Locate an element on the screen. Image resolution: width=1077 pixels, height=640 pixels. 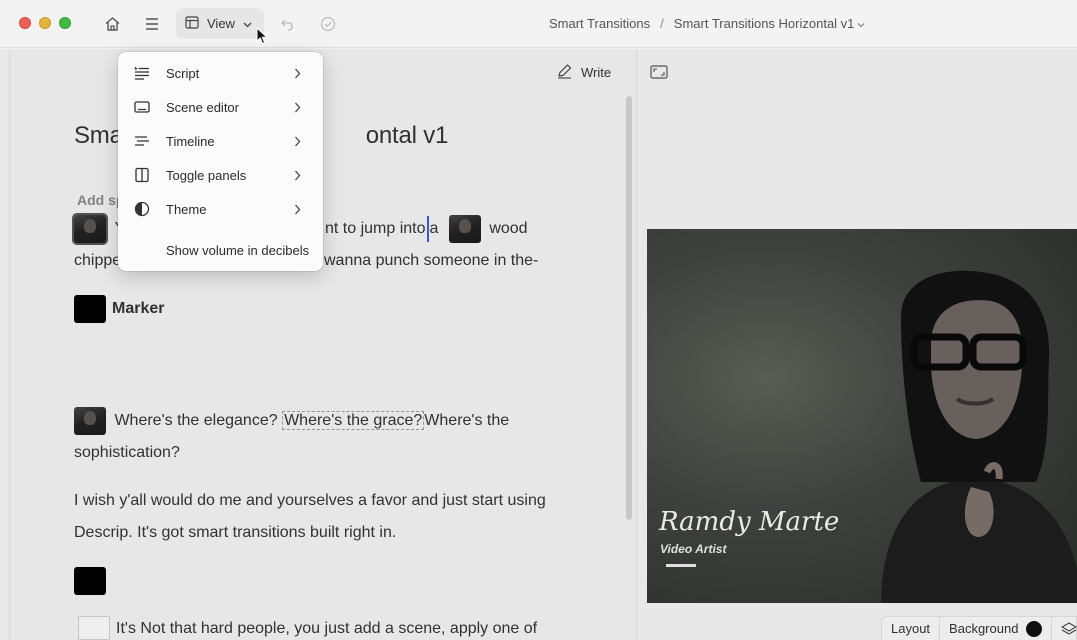
script-line: wanna punch someone in the- is located at coordinates (431, 261).